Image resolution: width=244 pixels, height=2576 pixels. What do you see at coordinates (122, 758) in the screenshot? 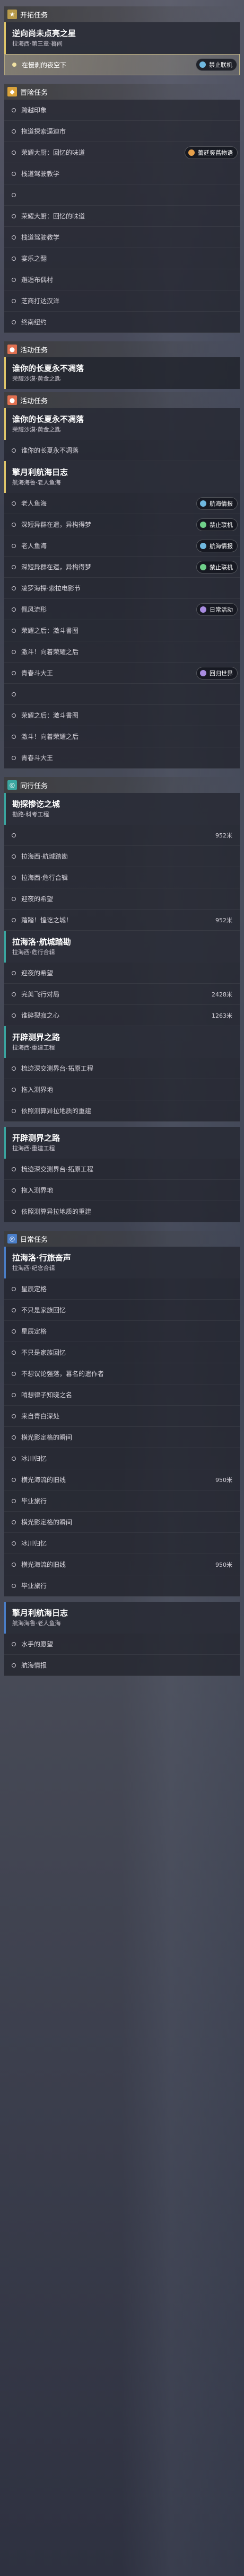
I see `quest-step: 青春斗大王` at bounding box center [122, 758].